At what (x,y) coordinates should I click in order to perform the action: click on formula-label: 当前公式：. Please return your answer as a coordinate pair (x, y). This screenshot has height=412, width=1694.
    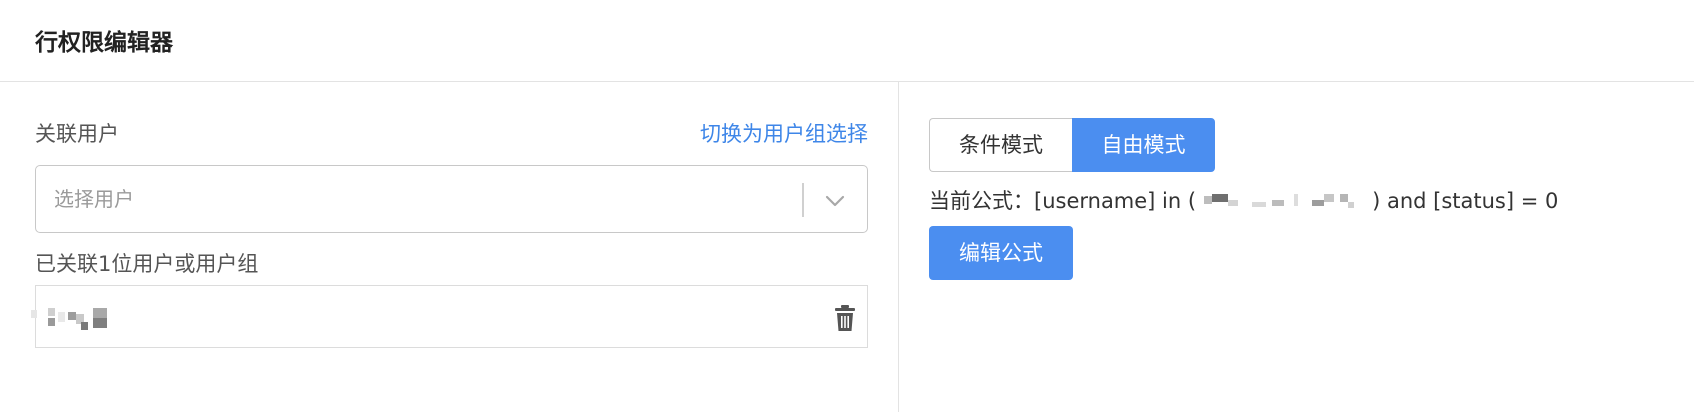
    Looking at the image, I should click on (981, 201).